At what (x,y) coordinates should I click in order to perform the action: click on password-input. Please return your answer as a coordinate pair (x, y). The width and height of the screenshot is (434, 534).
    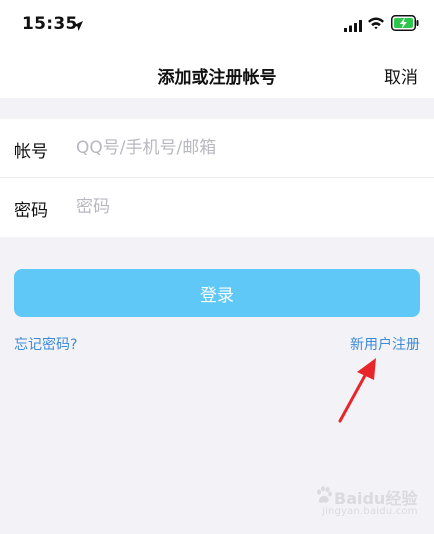
    Looking at the image, I should click on (246, 207).